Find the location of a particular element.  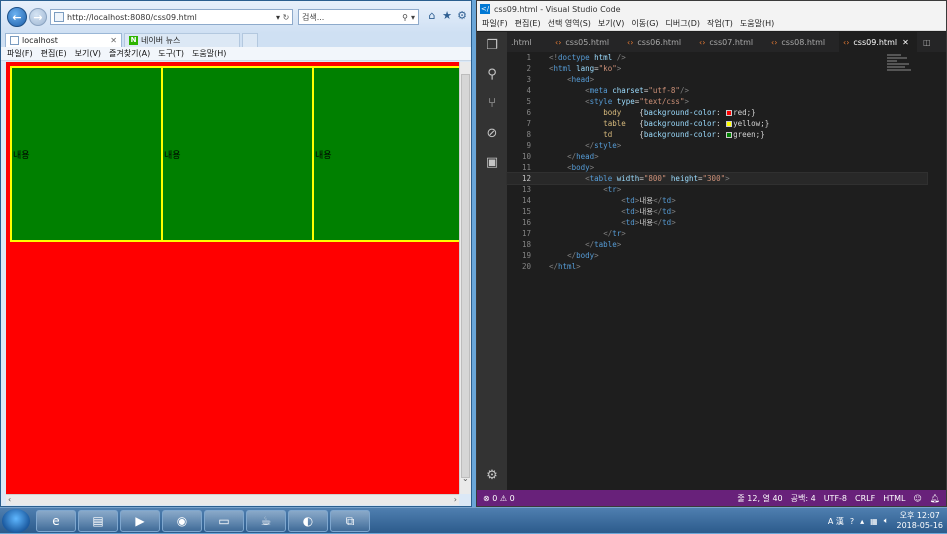

home-icon: ⌂ is located at coordinates (432, 16).